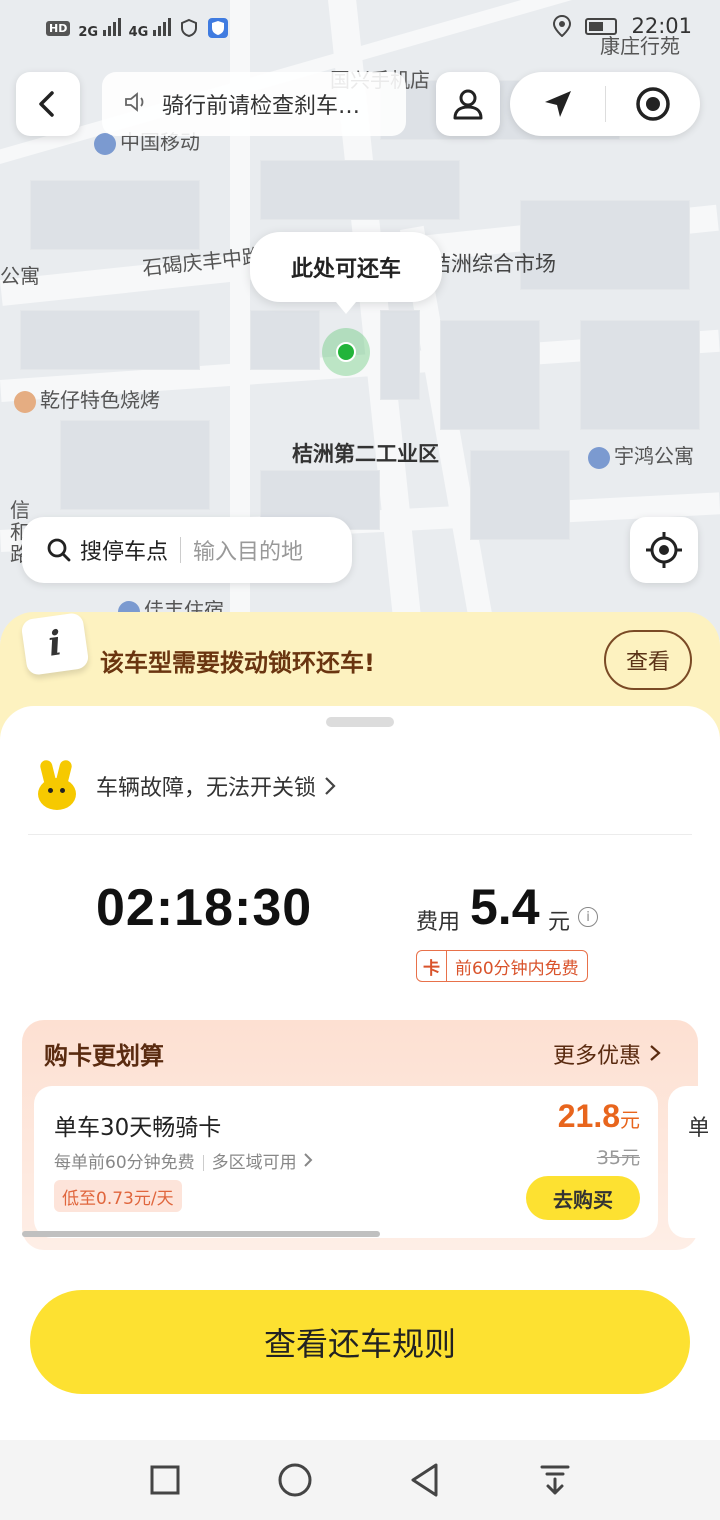  I want to click on search-icon, so click(59, 550).